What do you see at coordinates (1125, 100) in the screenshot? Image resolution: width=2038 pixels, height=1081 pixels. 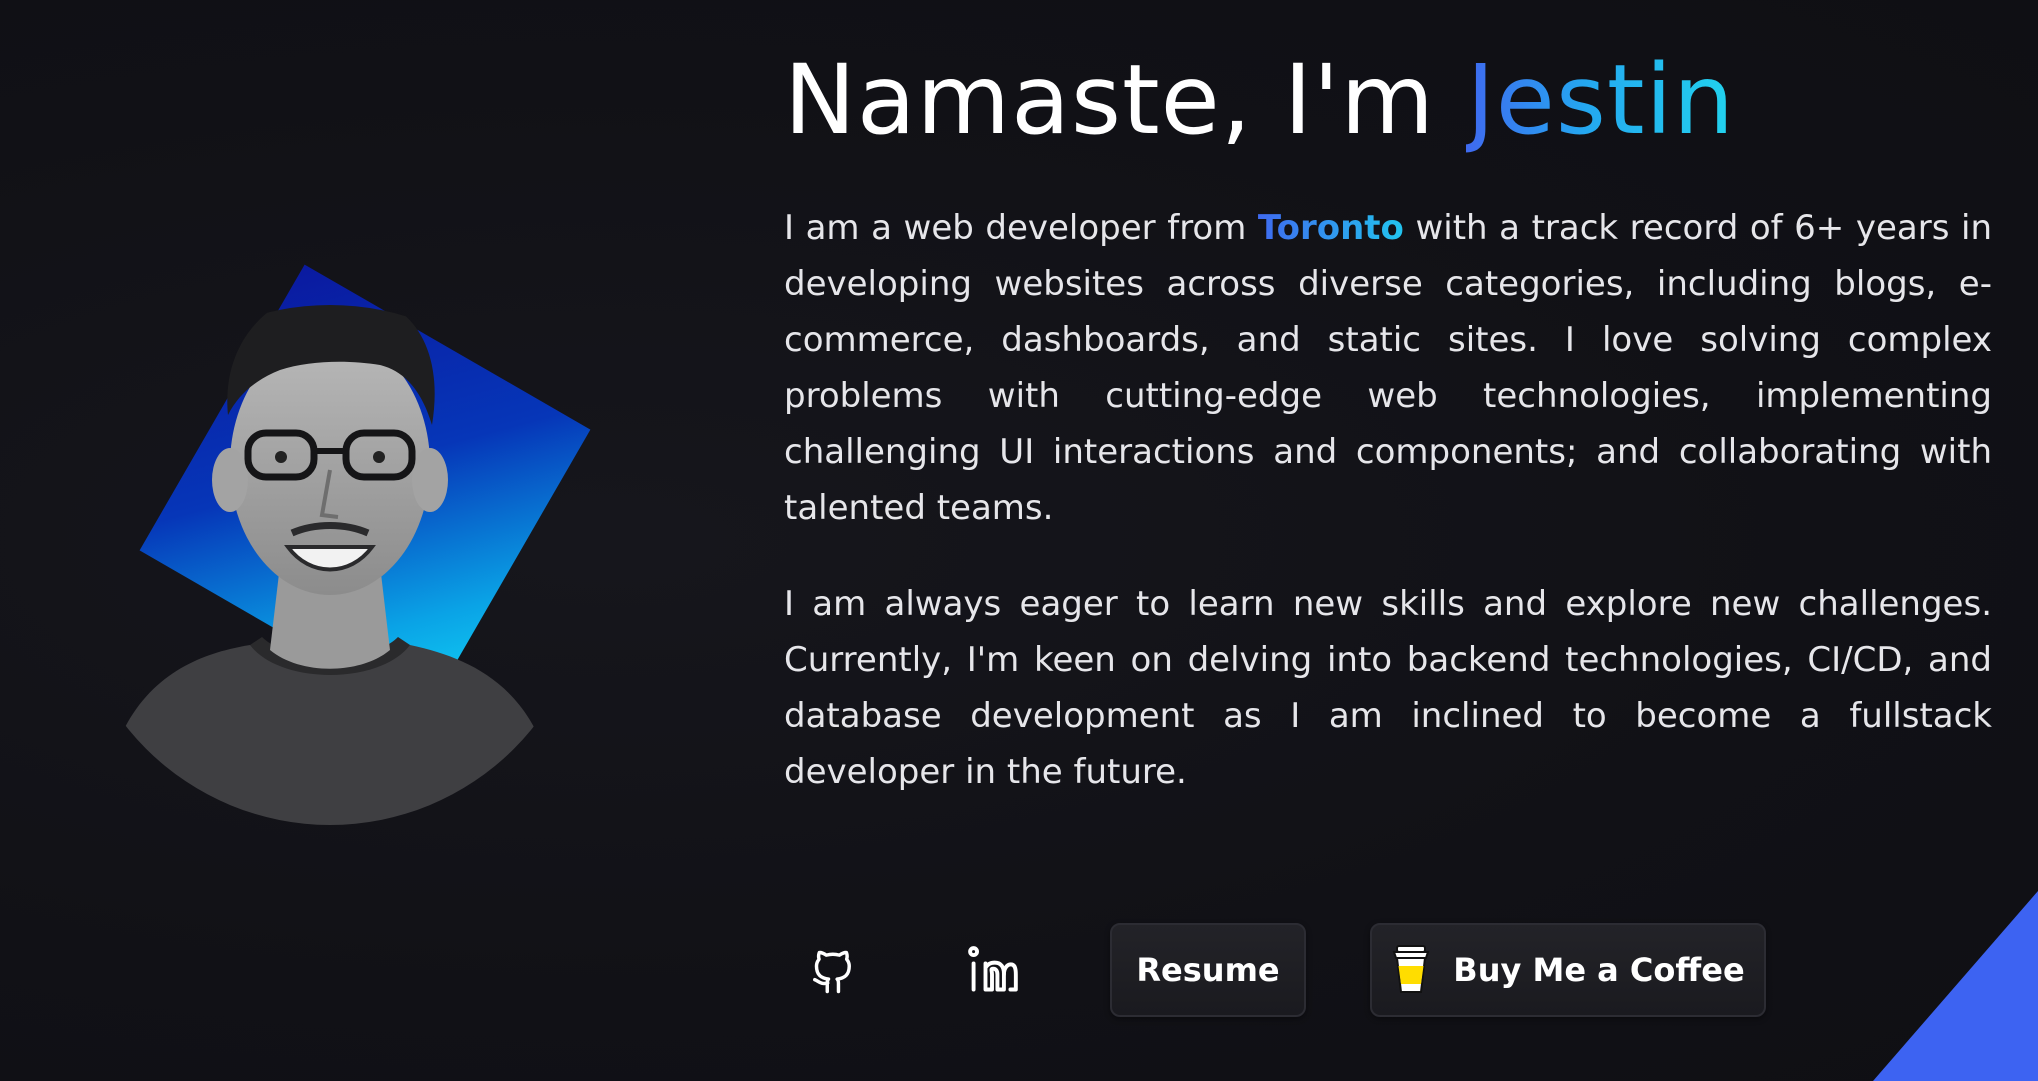 I see `greeting-text: Namaste, I'm` at bounding box center [1125, 100].